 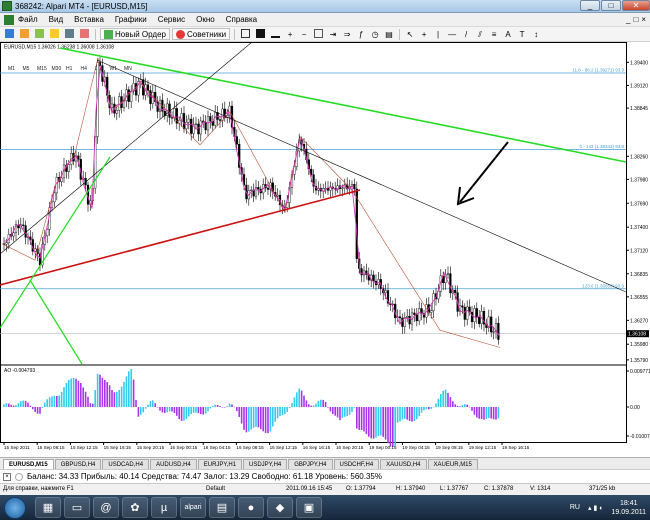 What do you see at coordinates (347, 34) in the screenshot?
I see `autoscroll-icon: ⇒` at bounding box center [347, 34].